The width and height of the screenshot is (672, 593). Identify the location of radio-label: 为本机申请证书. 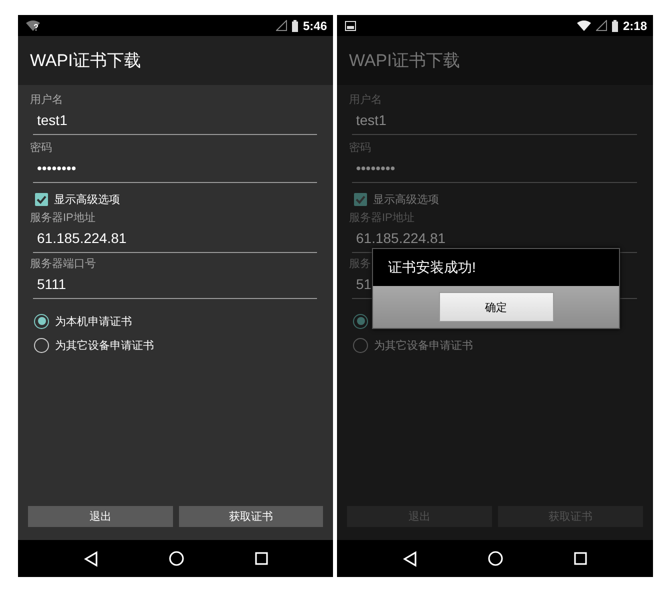
(93, 321).